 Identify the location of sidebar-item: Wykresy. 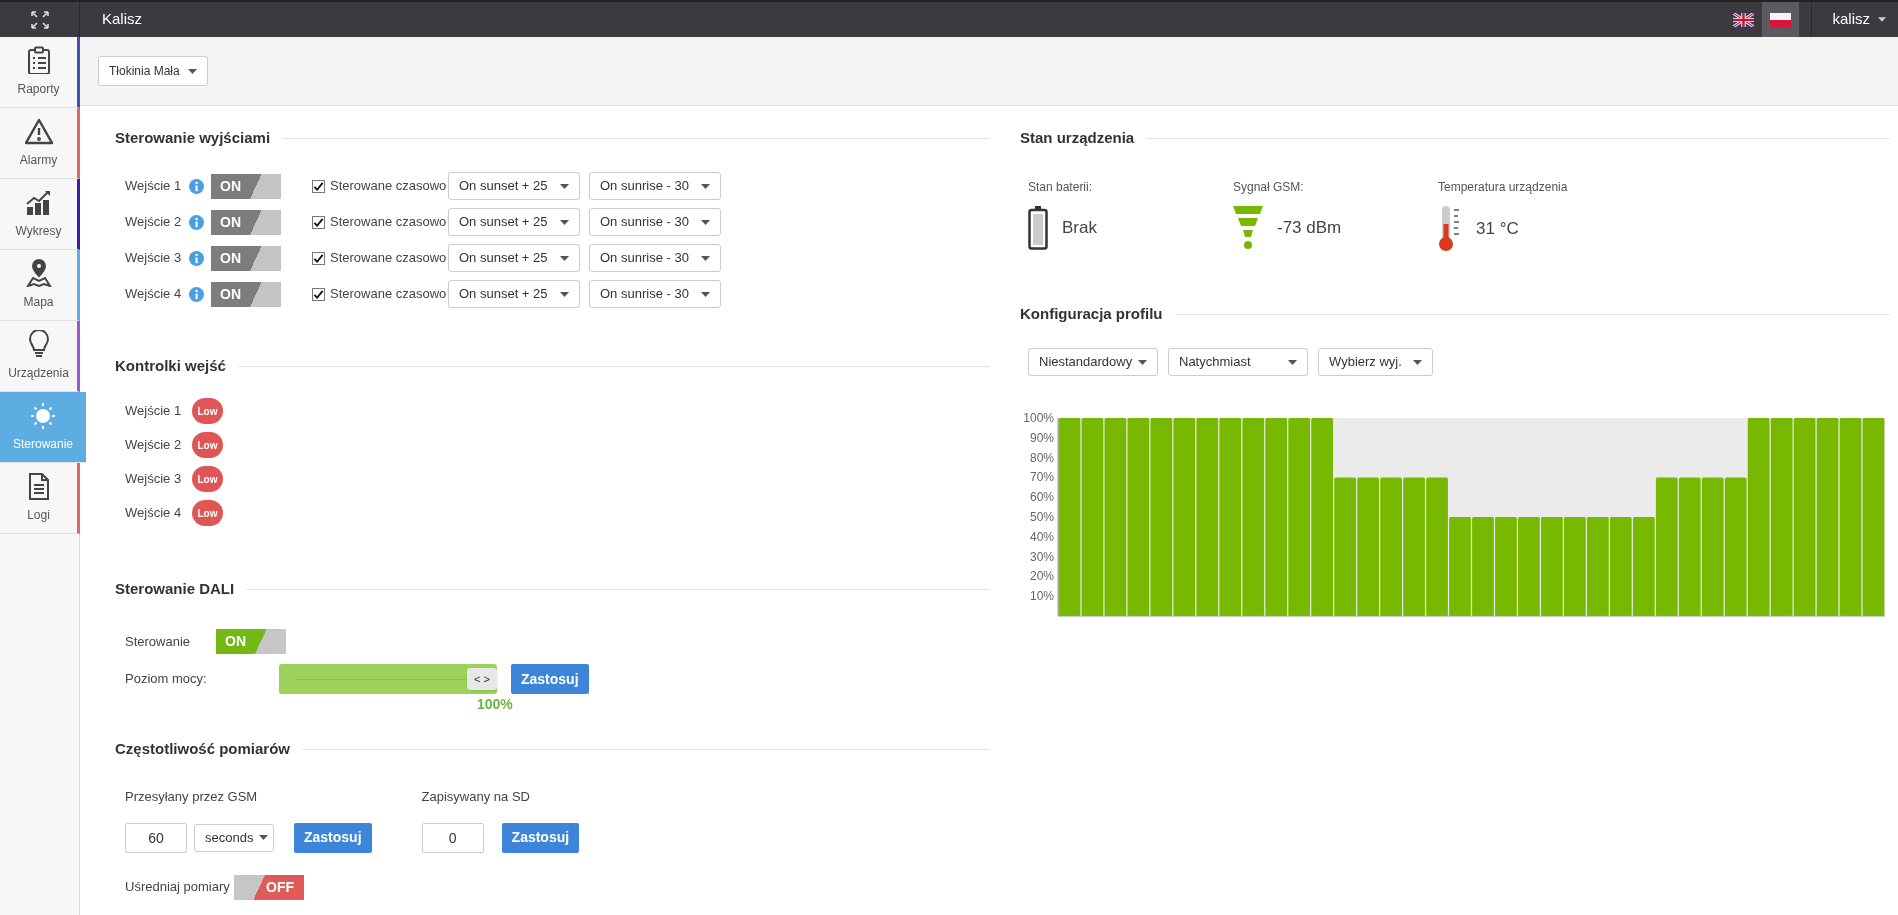
(40, 214).